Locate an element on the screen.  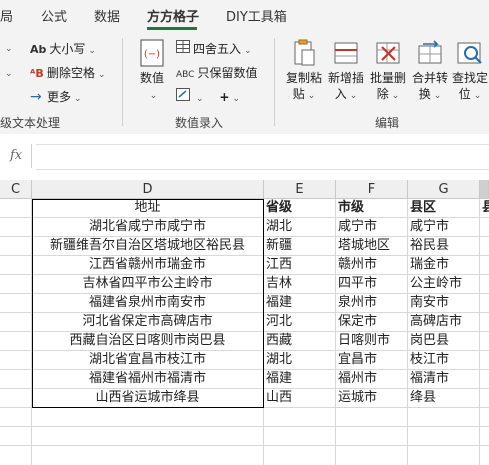
cell-city: 咸宁市 is located at coordinates (372, 227).